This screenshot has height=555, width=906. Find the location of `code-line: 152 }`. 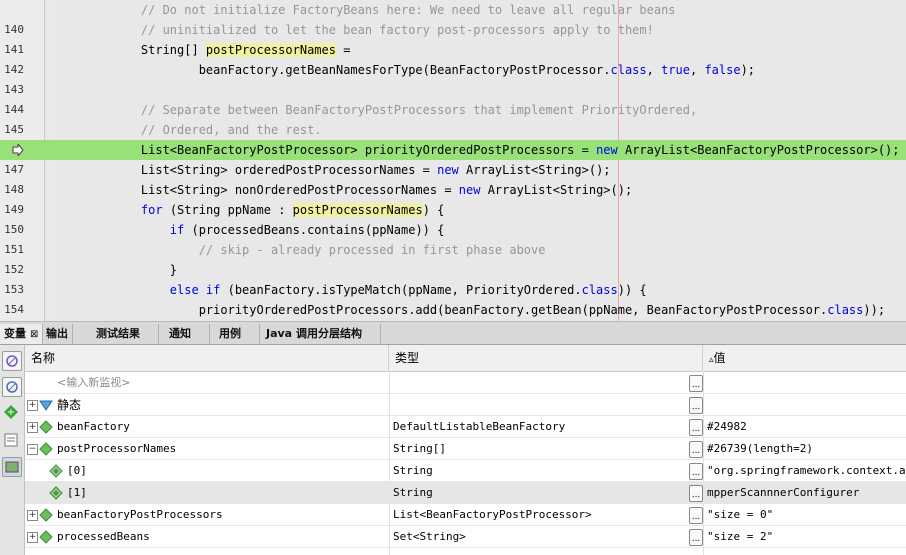

code-line: 152 } is located at coordinates (453, 270).